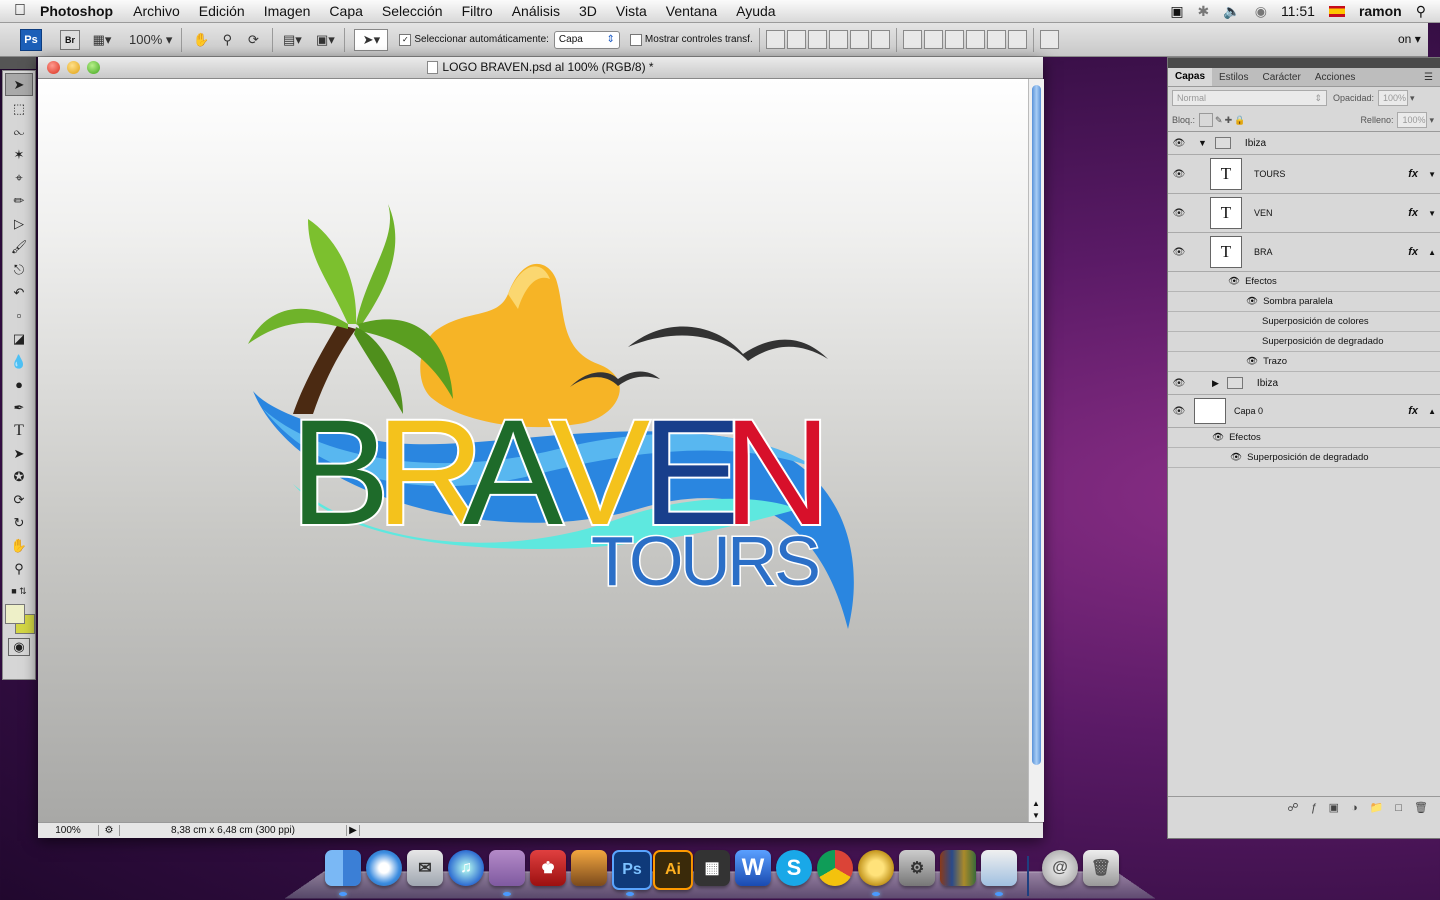 The image size is (1440, 900). I want to click on tab-acciones: Acciones, so click(1335, 77).